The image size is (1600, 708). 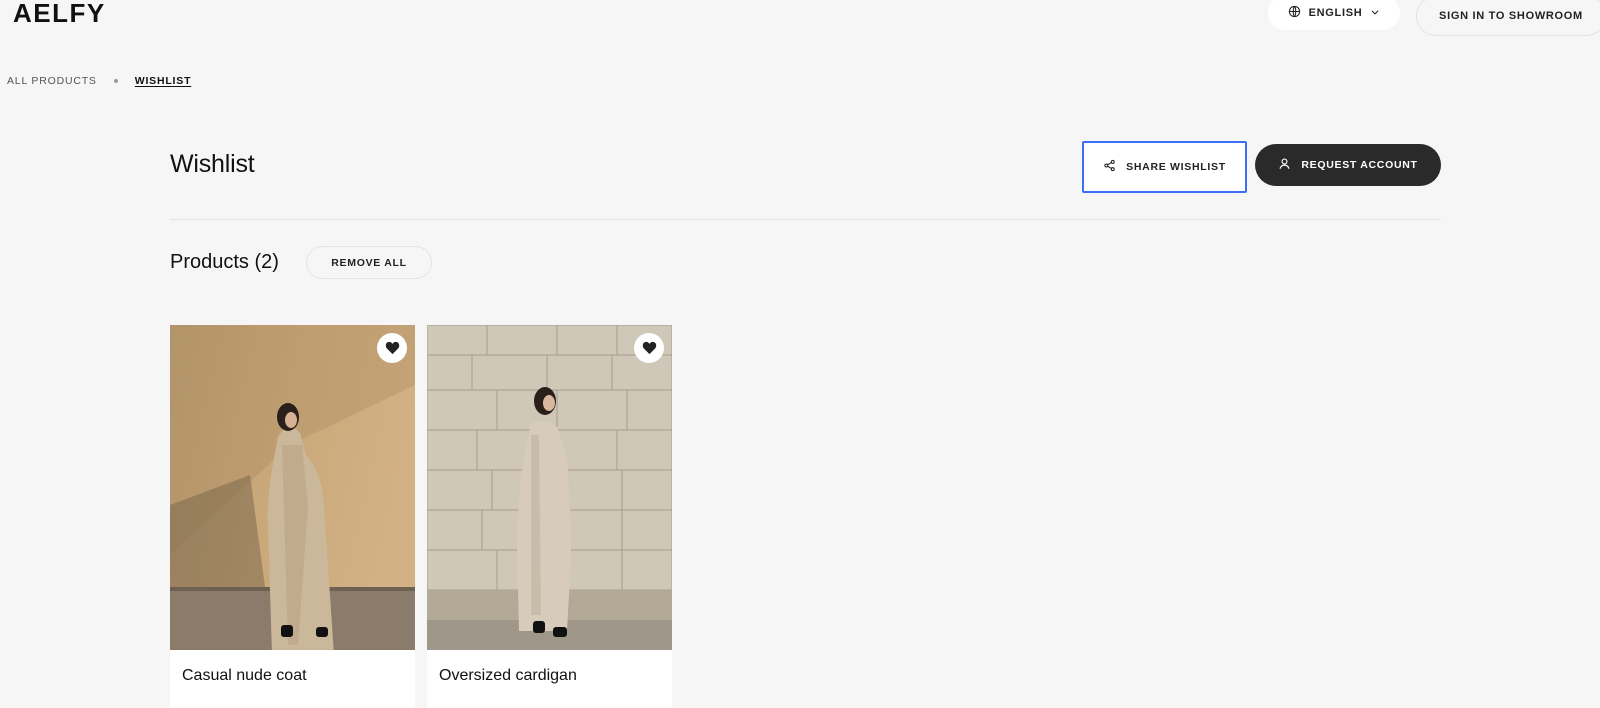 What do you see at coordinates (212, 164) in the screenshot?
I see `page-title: Wishlist` at bounding box center [212, 164].